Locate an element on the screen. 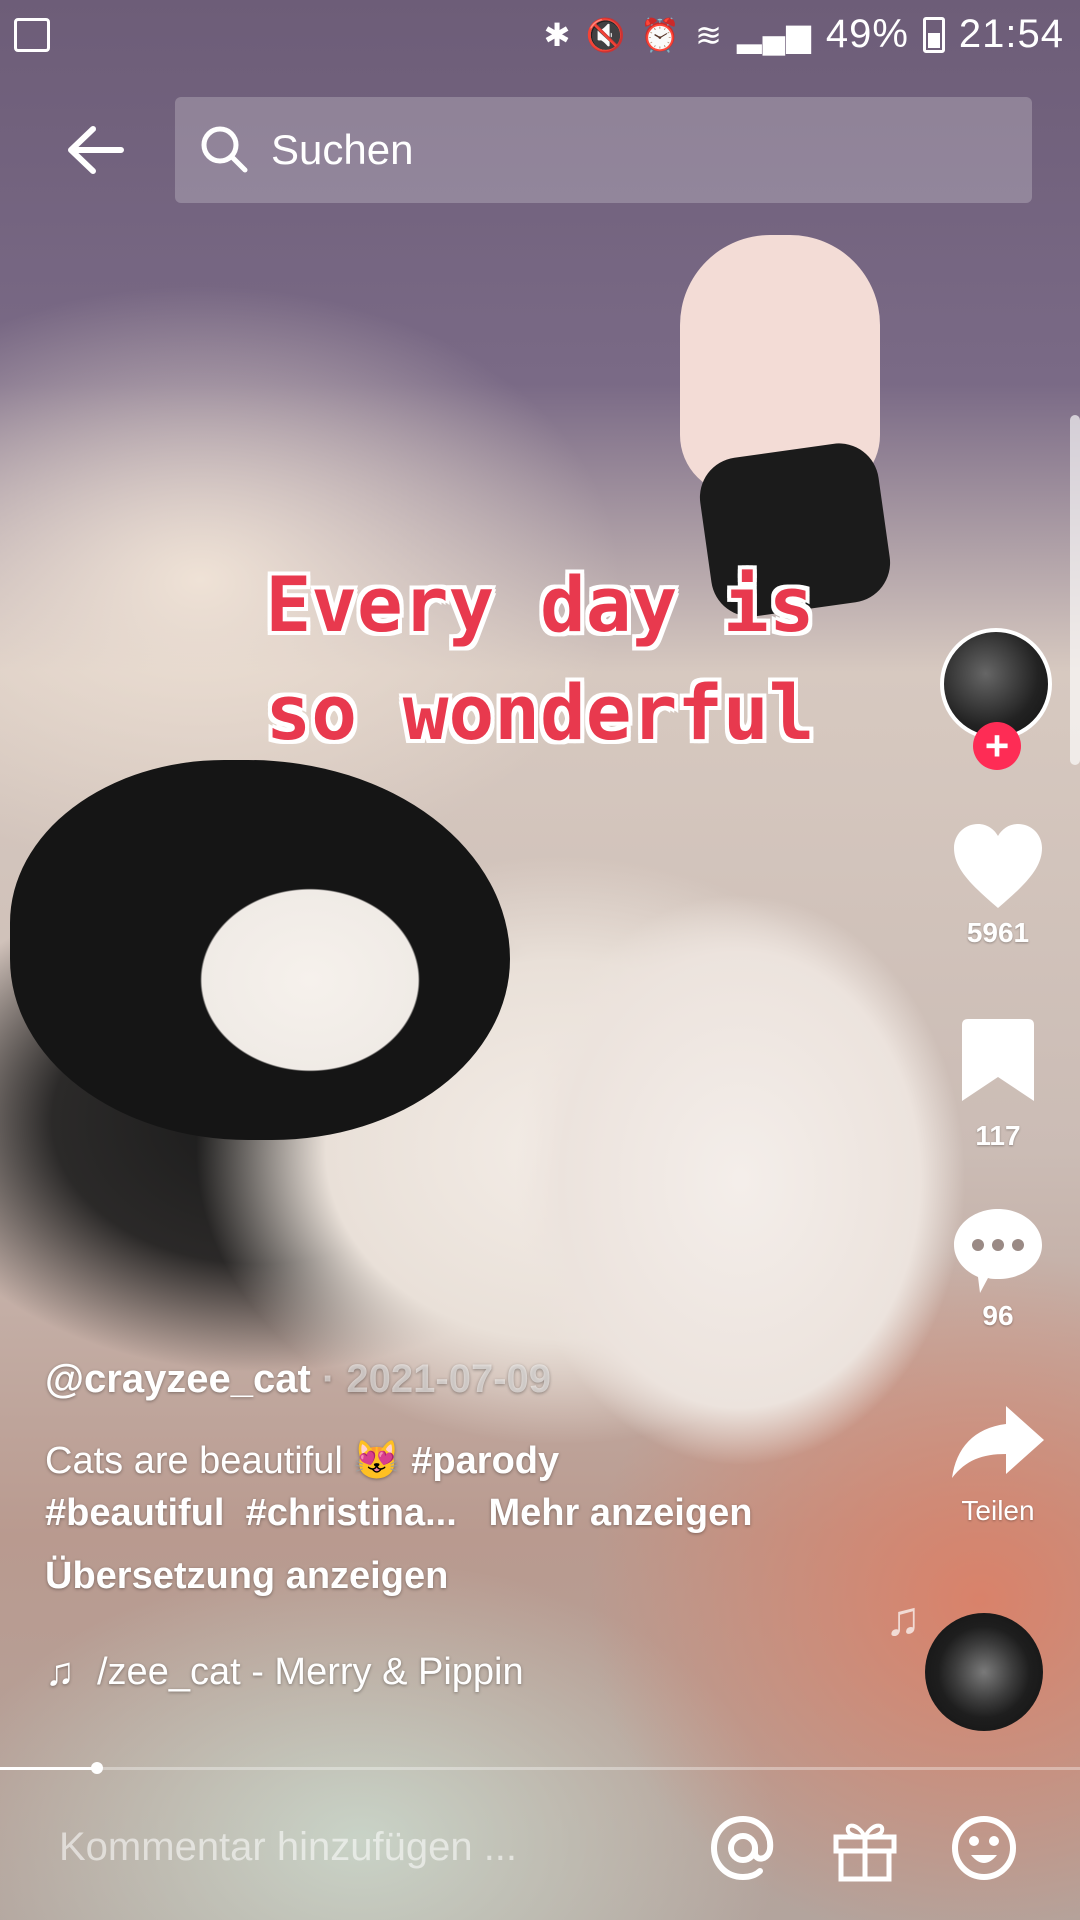 The image size is (1080, 1920). sound-link: ♫ /zee_cat - Merry & Pippin is located at coordinates (284, 1672).